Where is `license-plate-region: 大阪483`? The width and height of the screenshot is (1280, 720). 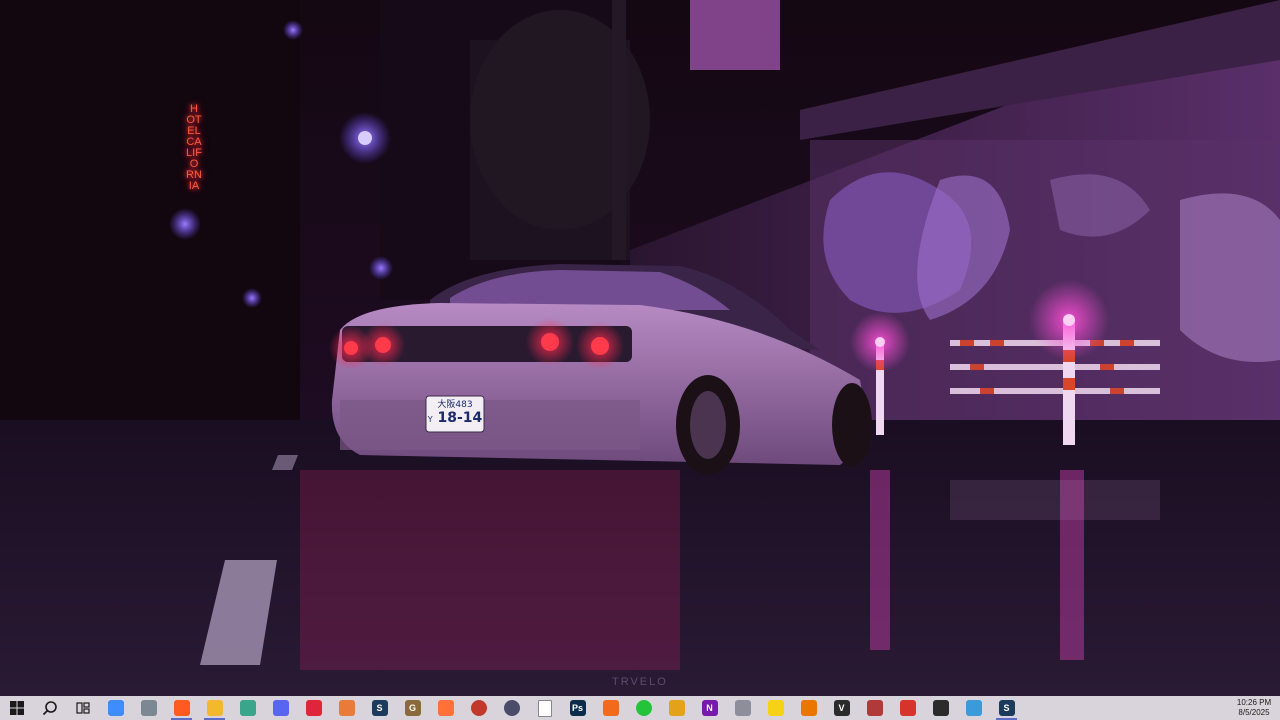
license-plate-region: 大阪483 is located at coordinates (455, 405).